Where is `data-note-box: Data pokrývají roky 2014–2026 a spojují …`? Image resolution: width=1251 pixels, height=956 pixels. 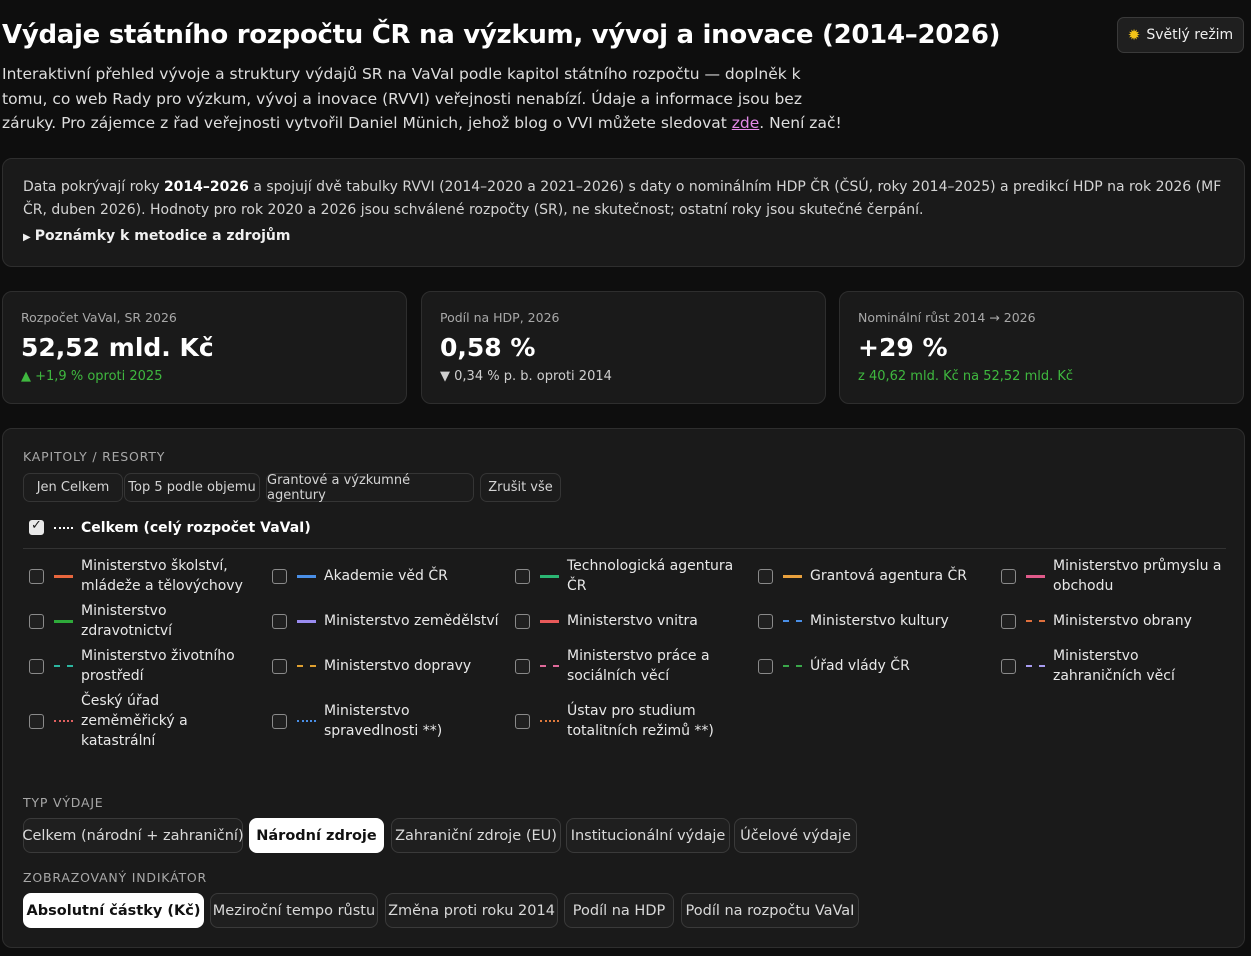 data-note-box: Data pokrývají roky 2014–2026 a spojují … is located at coordinates (623, 212).